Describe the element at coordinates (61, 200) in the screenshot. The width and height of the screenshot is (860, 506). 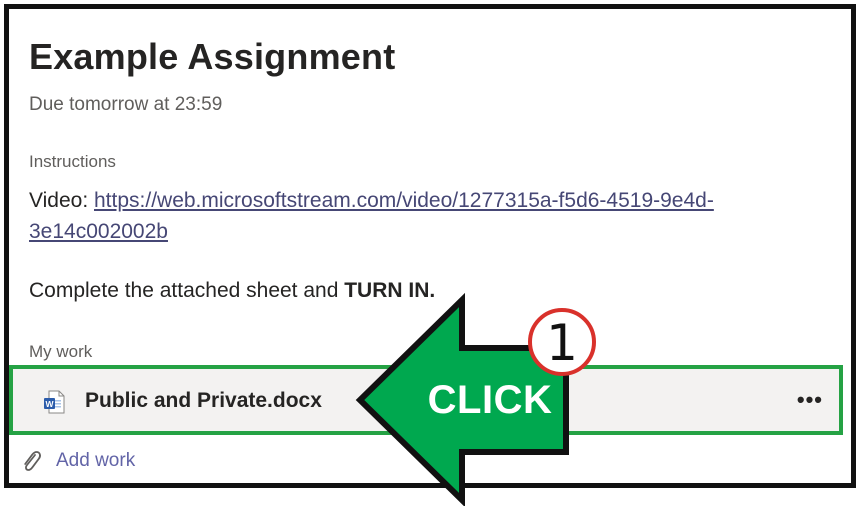
I see `video-prefix: Video:` at that location.